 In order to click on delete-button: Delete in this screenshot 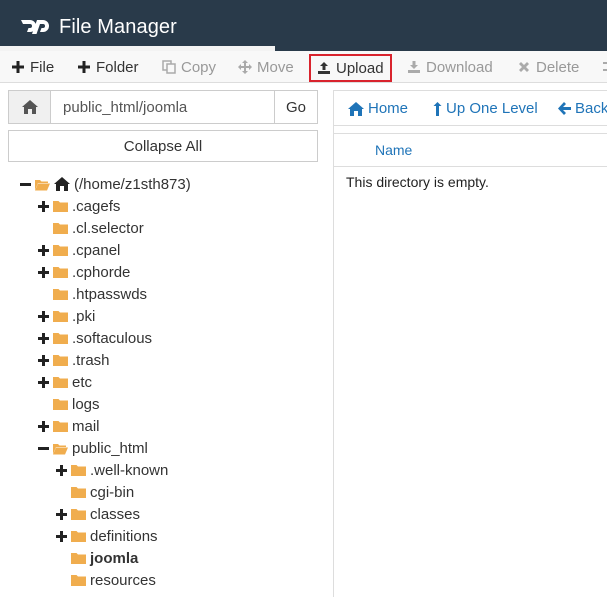, I will do `click(548, 67)`.